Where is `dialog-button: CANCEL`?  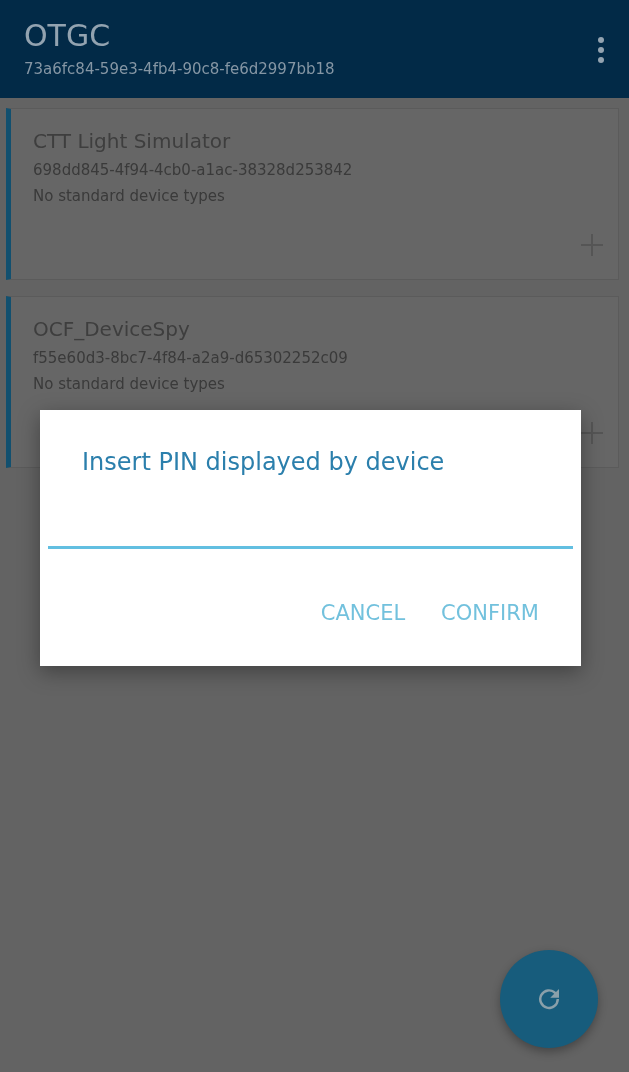
dialog-button: CANCEL is located at coordinates (363, 613).